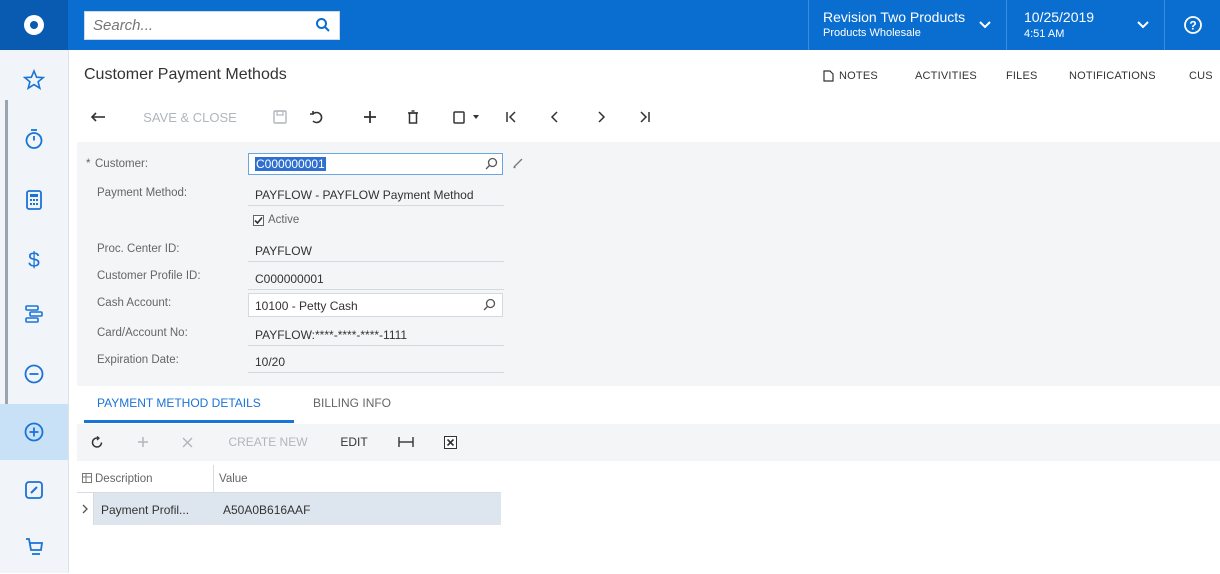 This screenshot has width=1220, height=574. I want to click on left-nav: $, so click(34, 311).